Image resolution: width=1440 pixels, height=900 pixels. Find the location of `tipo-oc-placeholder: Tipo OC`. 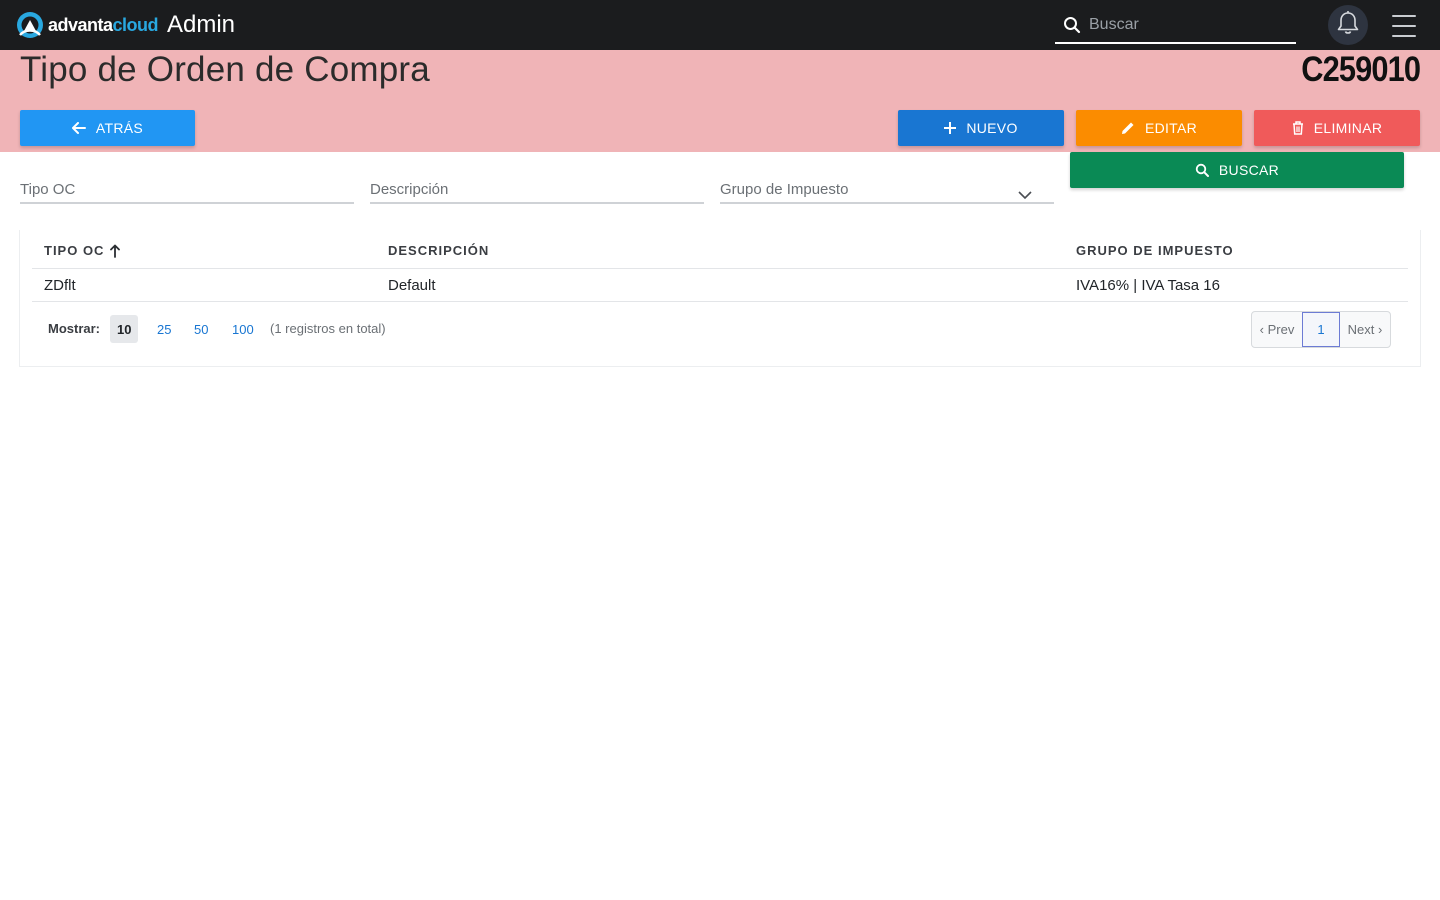

tipo-oc-placeholder: Tipo OC is located at coordinates (48, 189).